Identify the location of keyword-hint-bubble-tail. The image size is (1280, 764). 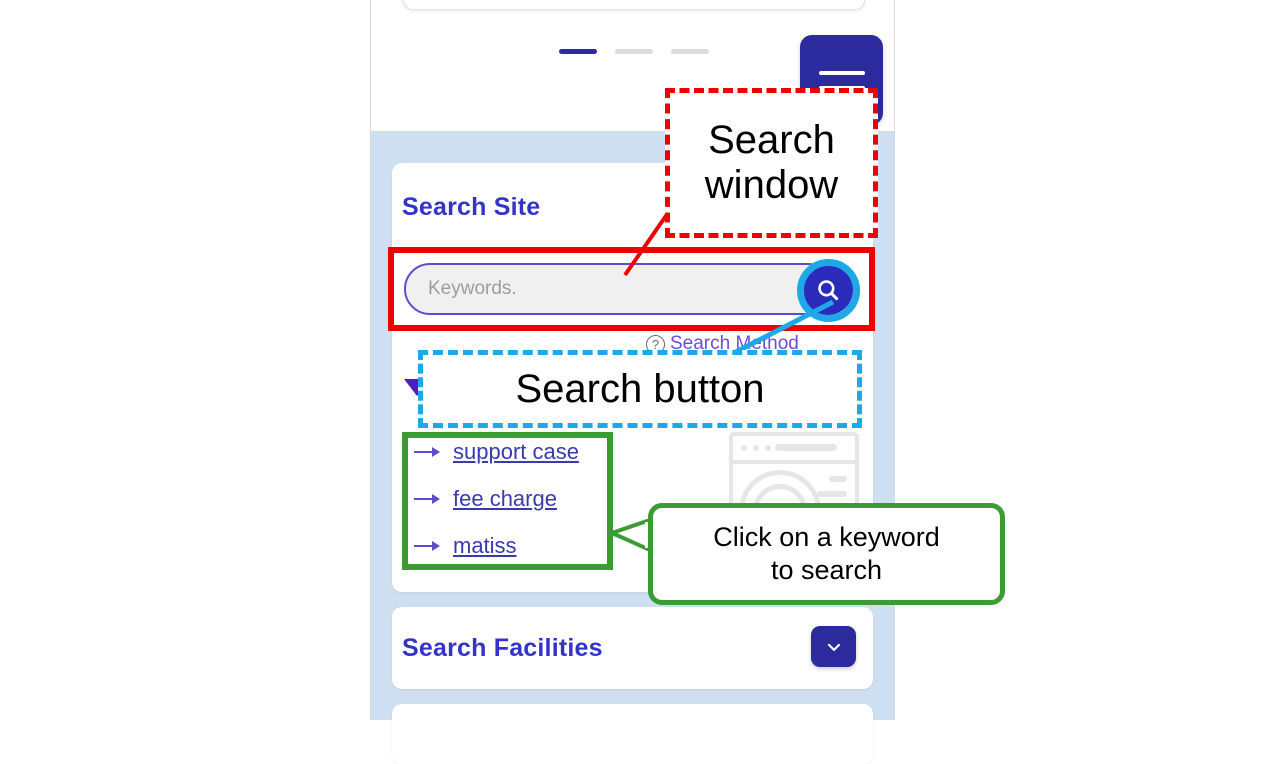
(632, 535).